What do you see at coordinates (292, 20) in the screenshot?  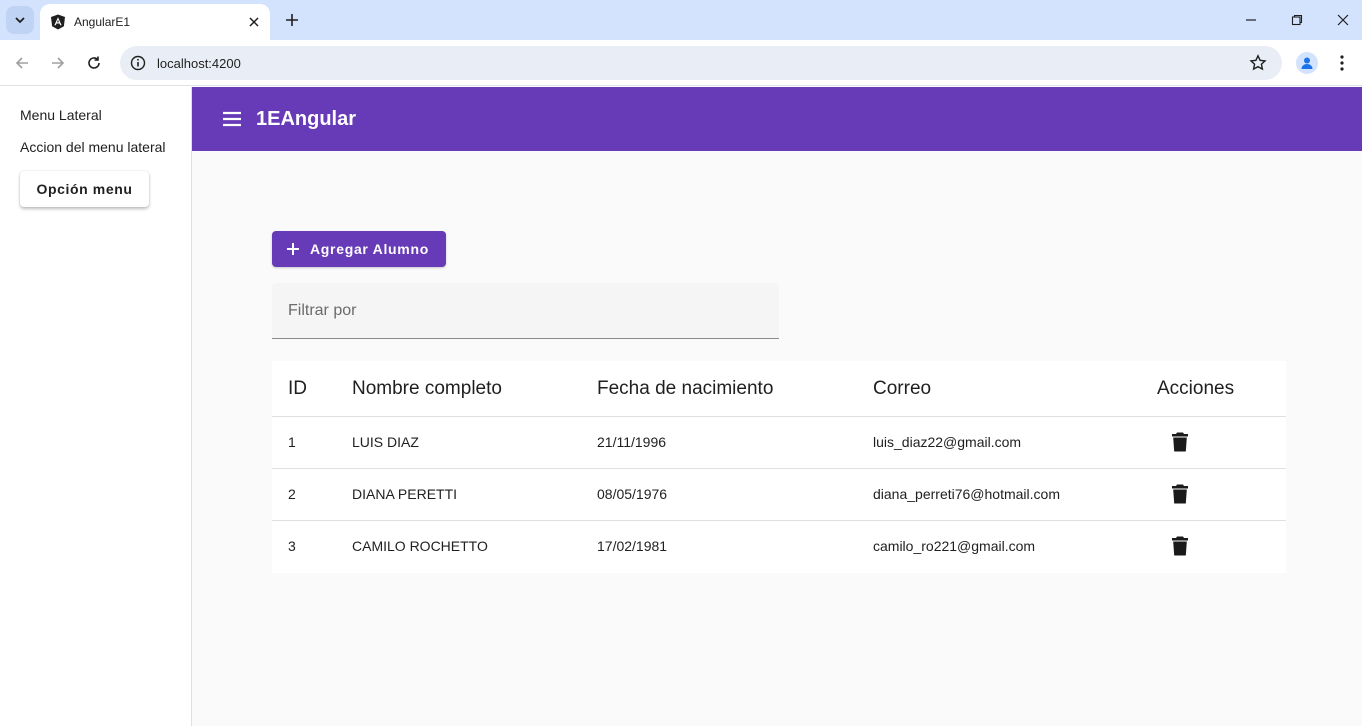 I see `new-tab-icon` at bounding box center [292, 20].